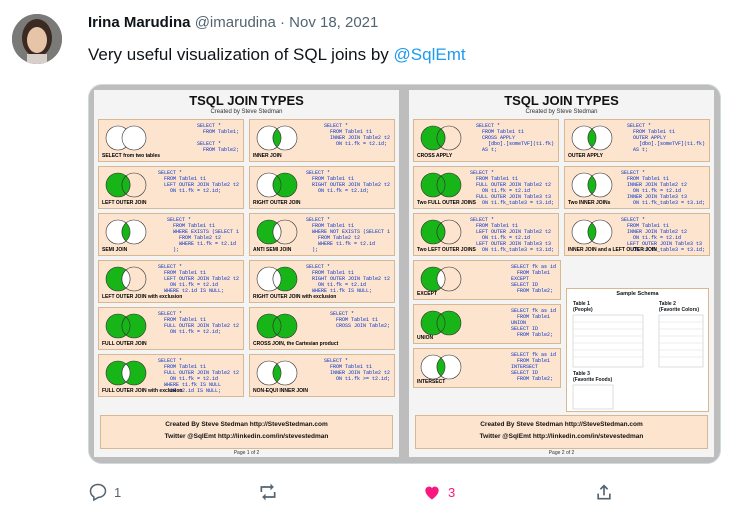 The image size is (747, 513). What do you see at coordinates (124, 203) in the screenshot?
I see `page1-caption: LEFT OUTER JOIN` at bounding box center [124, 203].